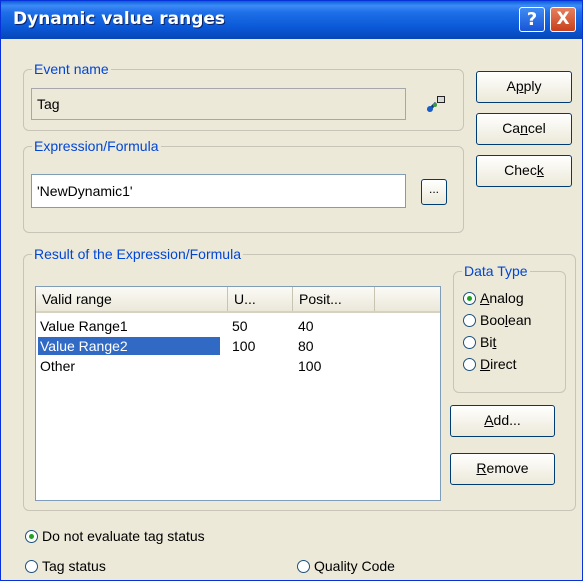 The width and height of the screenshot is (583, 581). I want to click on table-row: Value Range2 100 80, so click(238, 346).